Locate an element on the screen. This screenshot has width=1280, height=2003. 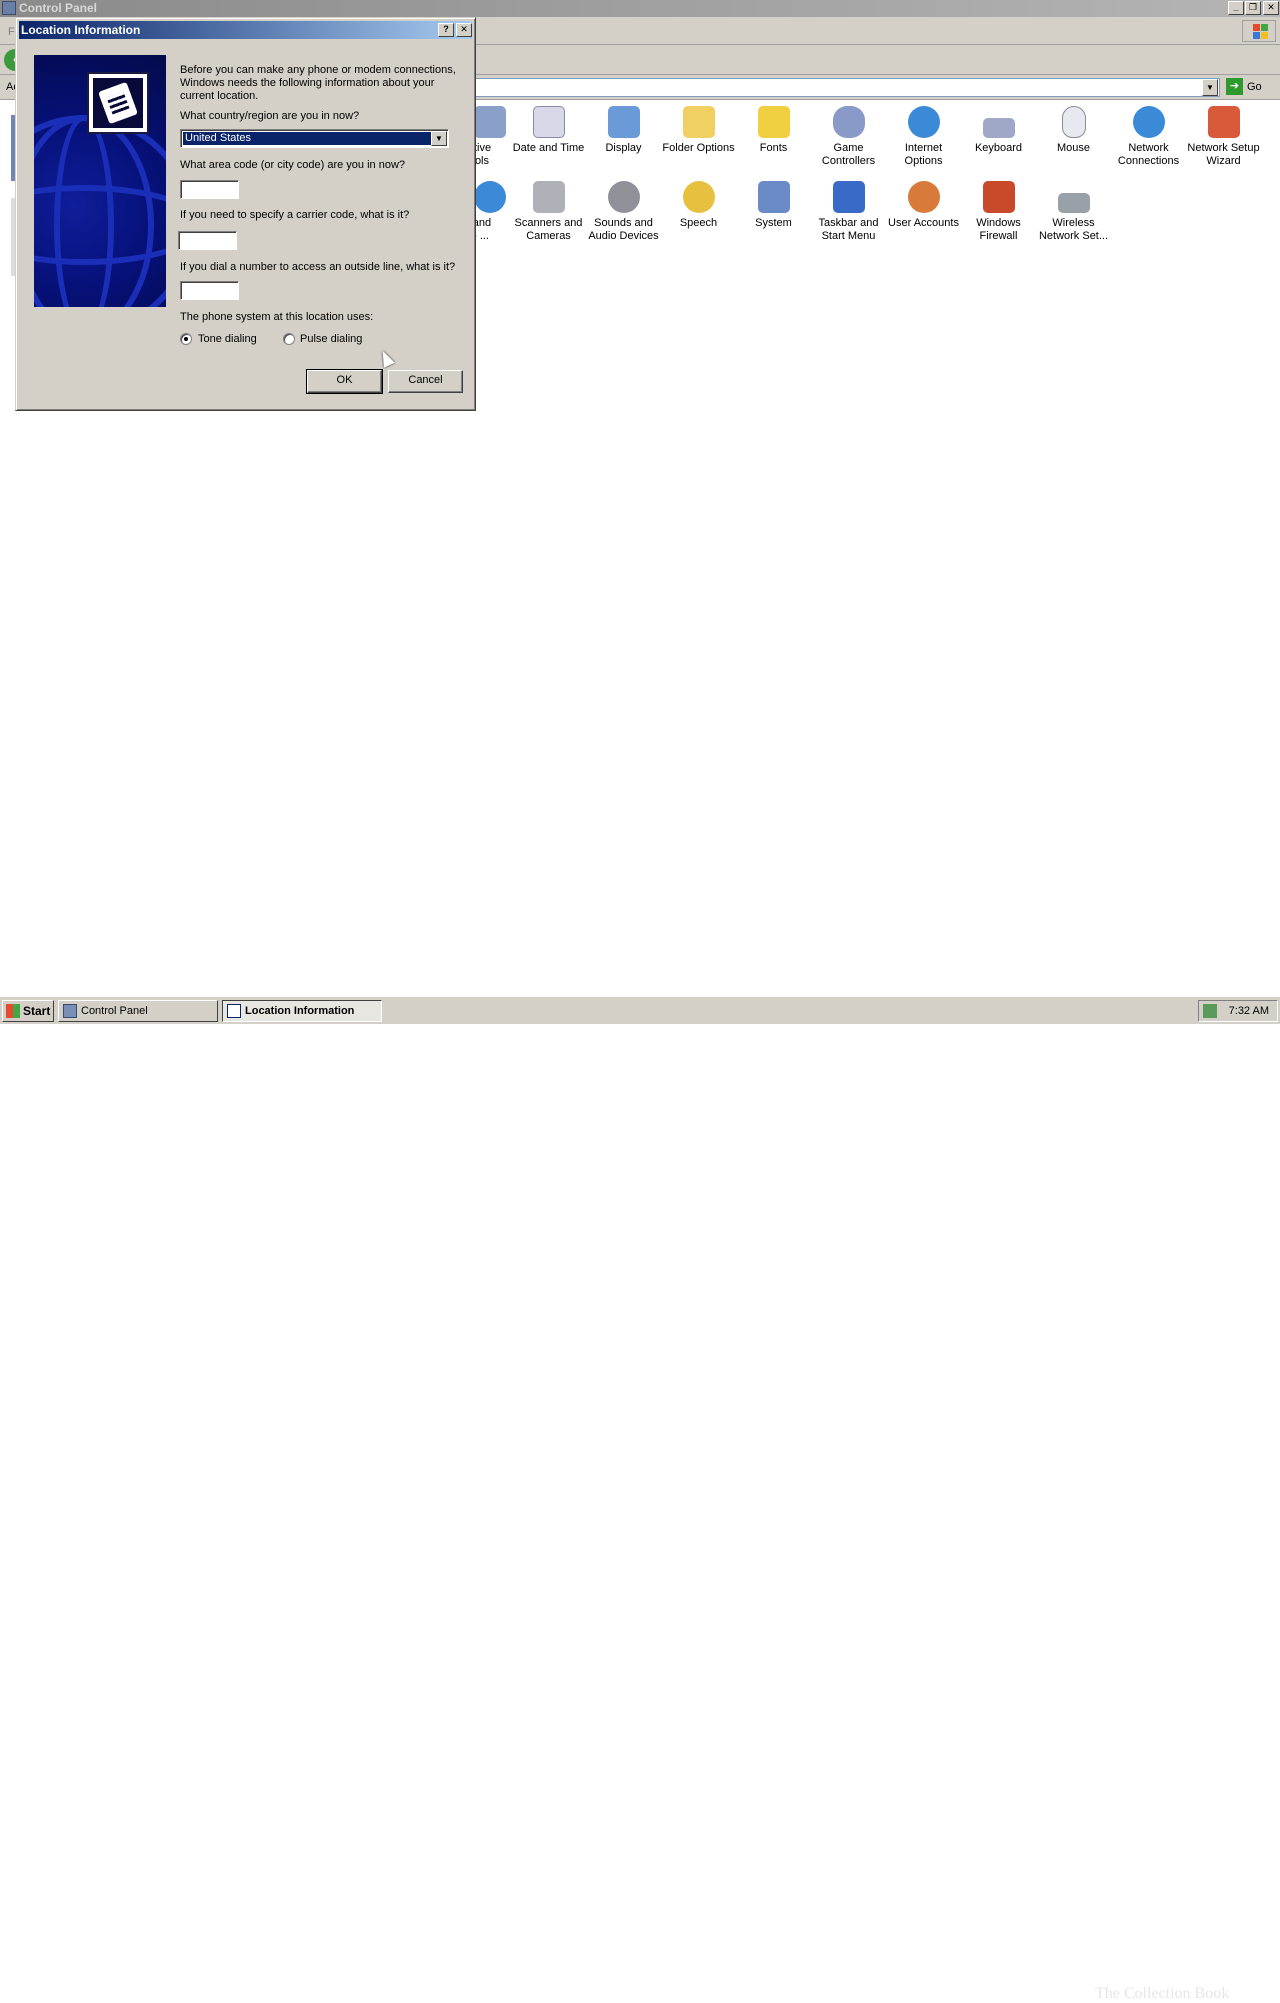
sounds-audio-icon is located at coordinates (623, 197).